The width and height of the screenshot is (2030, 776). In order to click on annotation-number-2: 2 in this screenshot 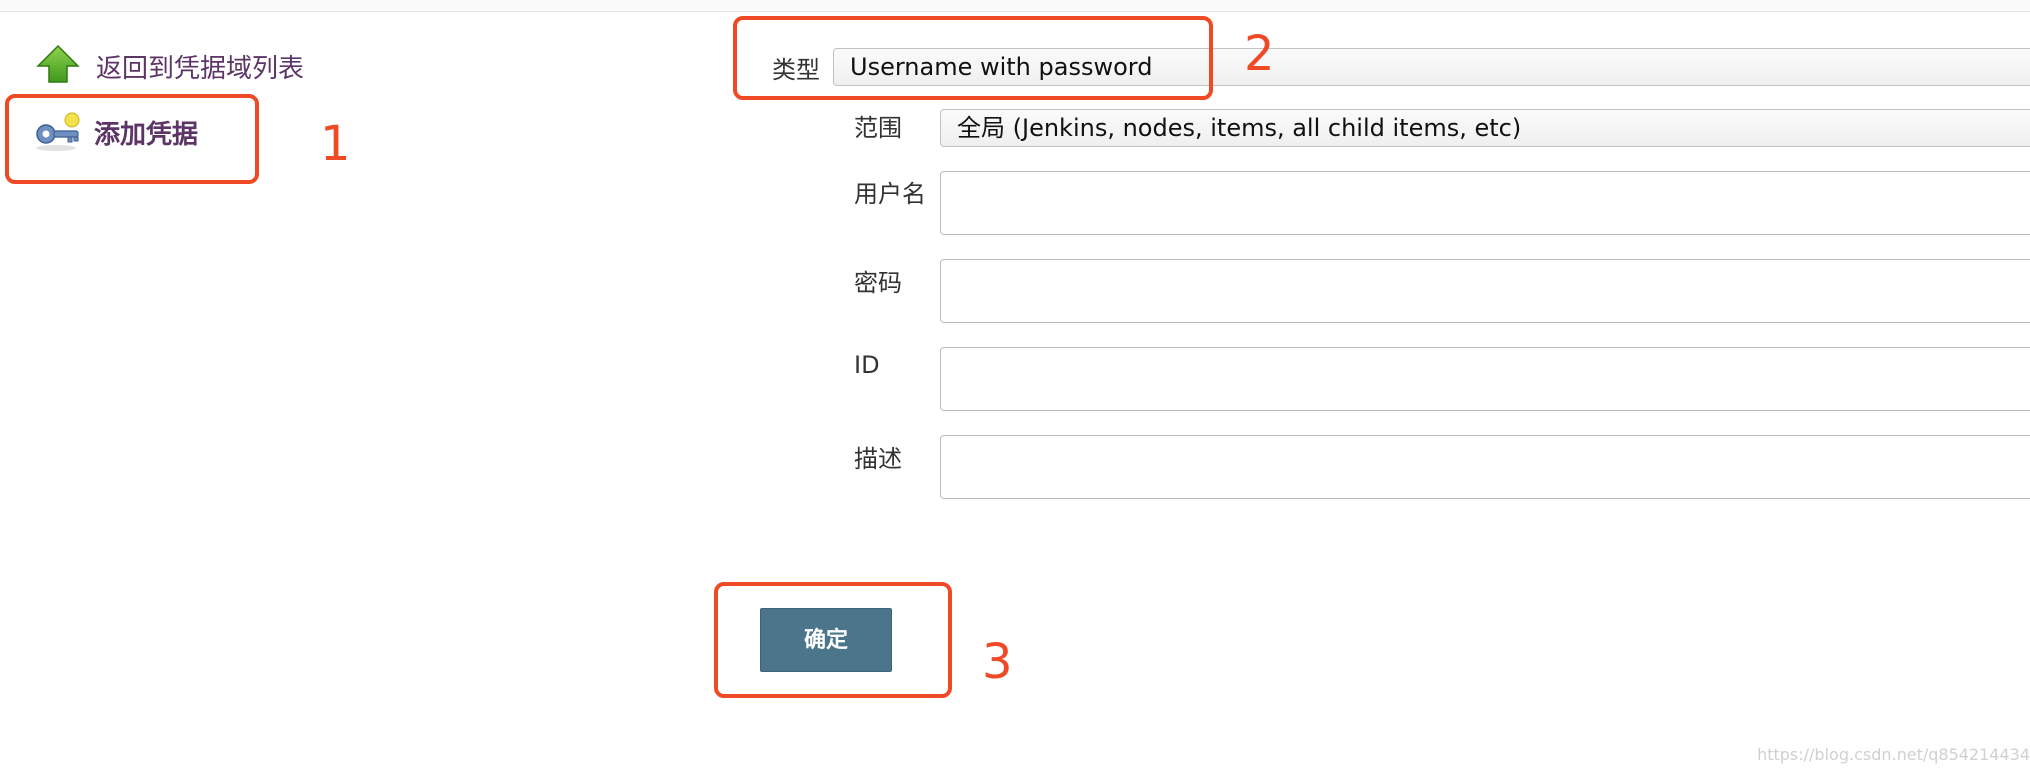, I will do `click(1259, 54)`.